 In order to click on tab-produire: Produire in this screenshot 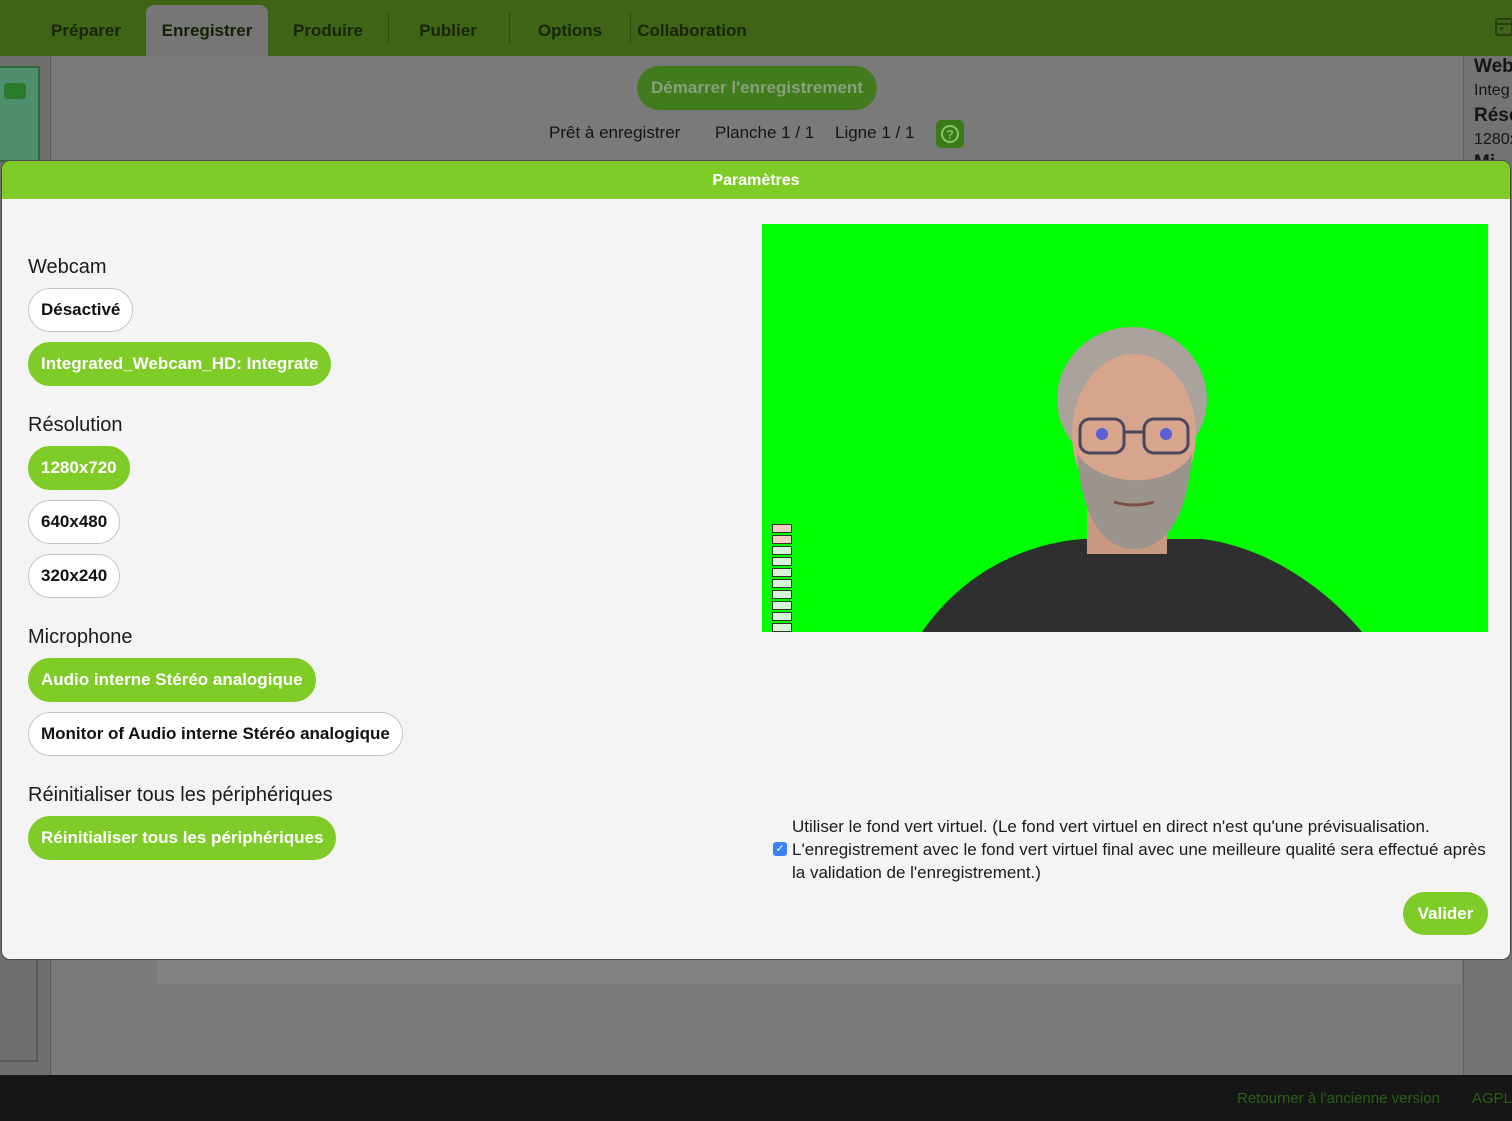, I will do `click(328, 30)`.